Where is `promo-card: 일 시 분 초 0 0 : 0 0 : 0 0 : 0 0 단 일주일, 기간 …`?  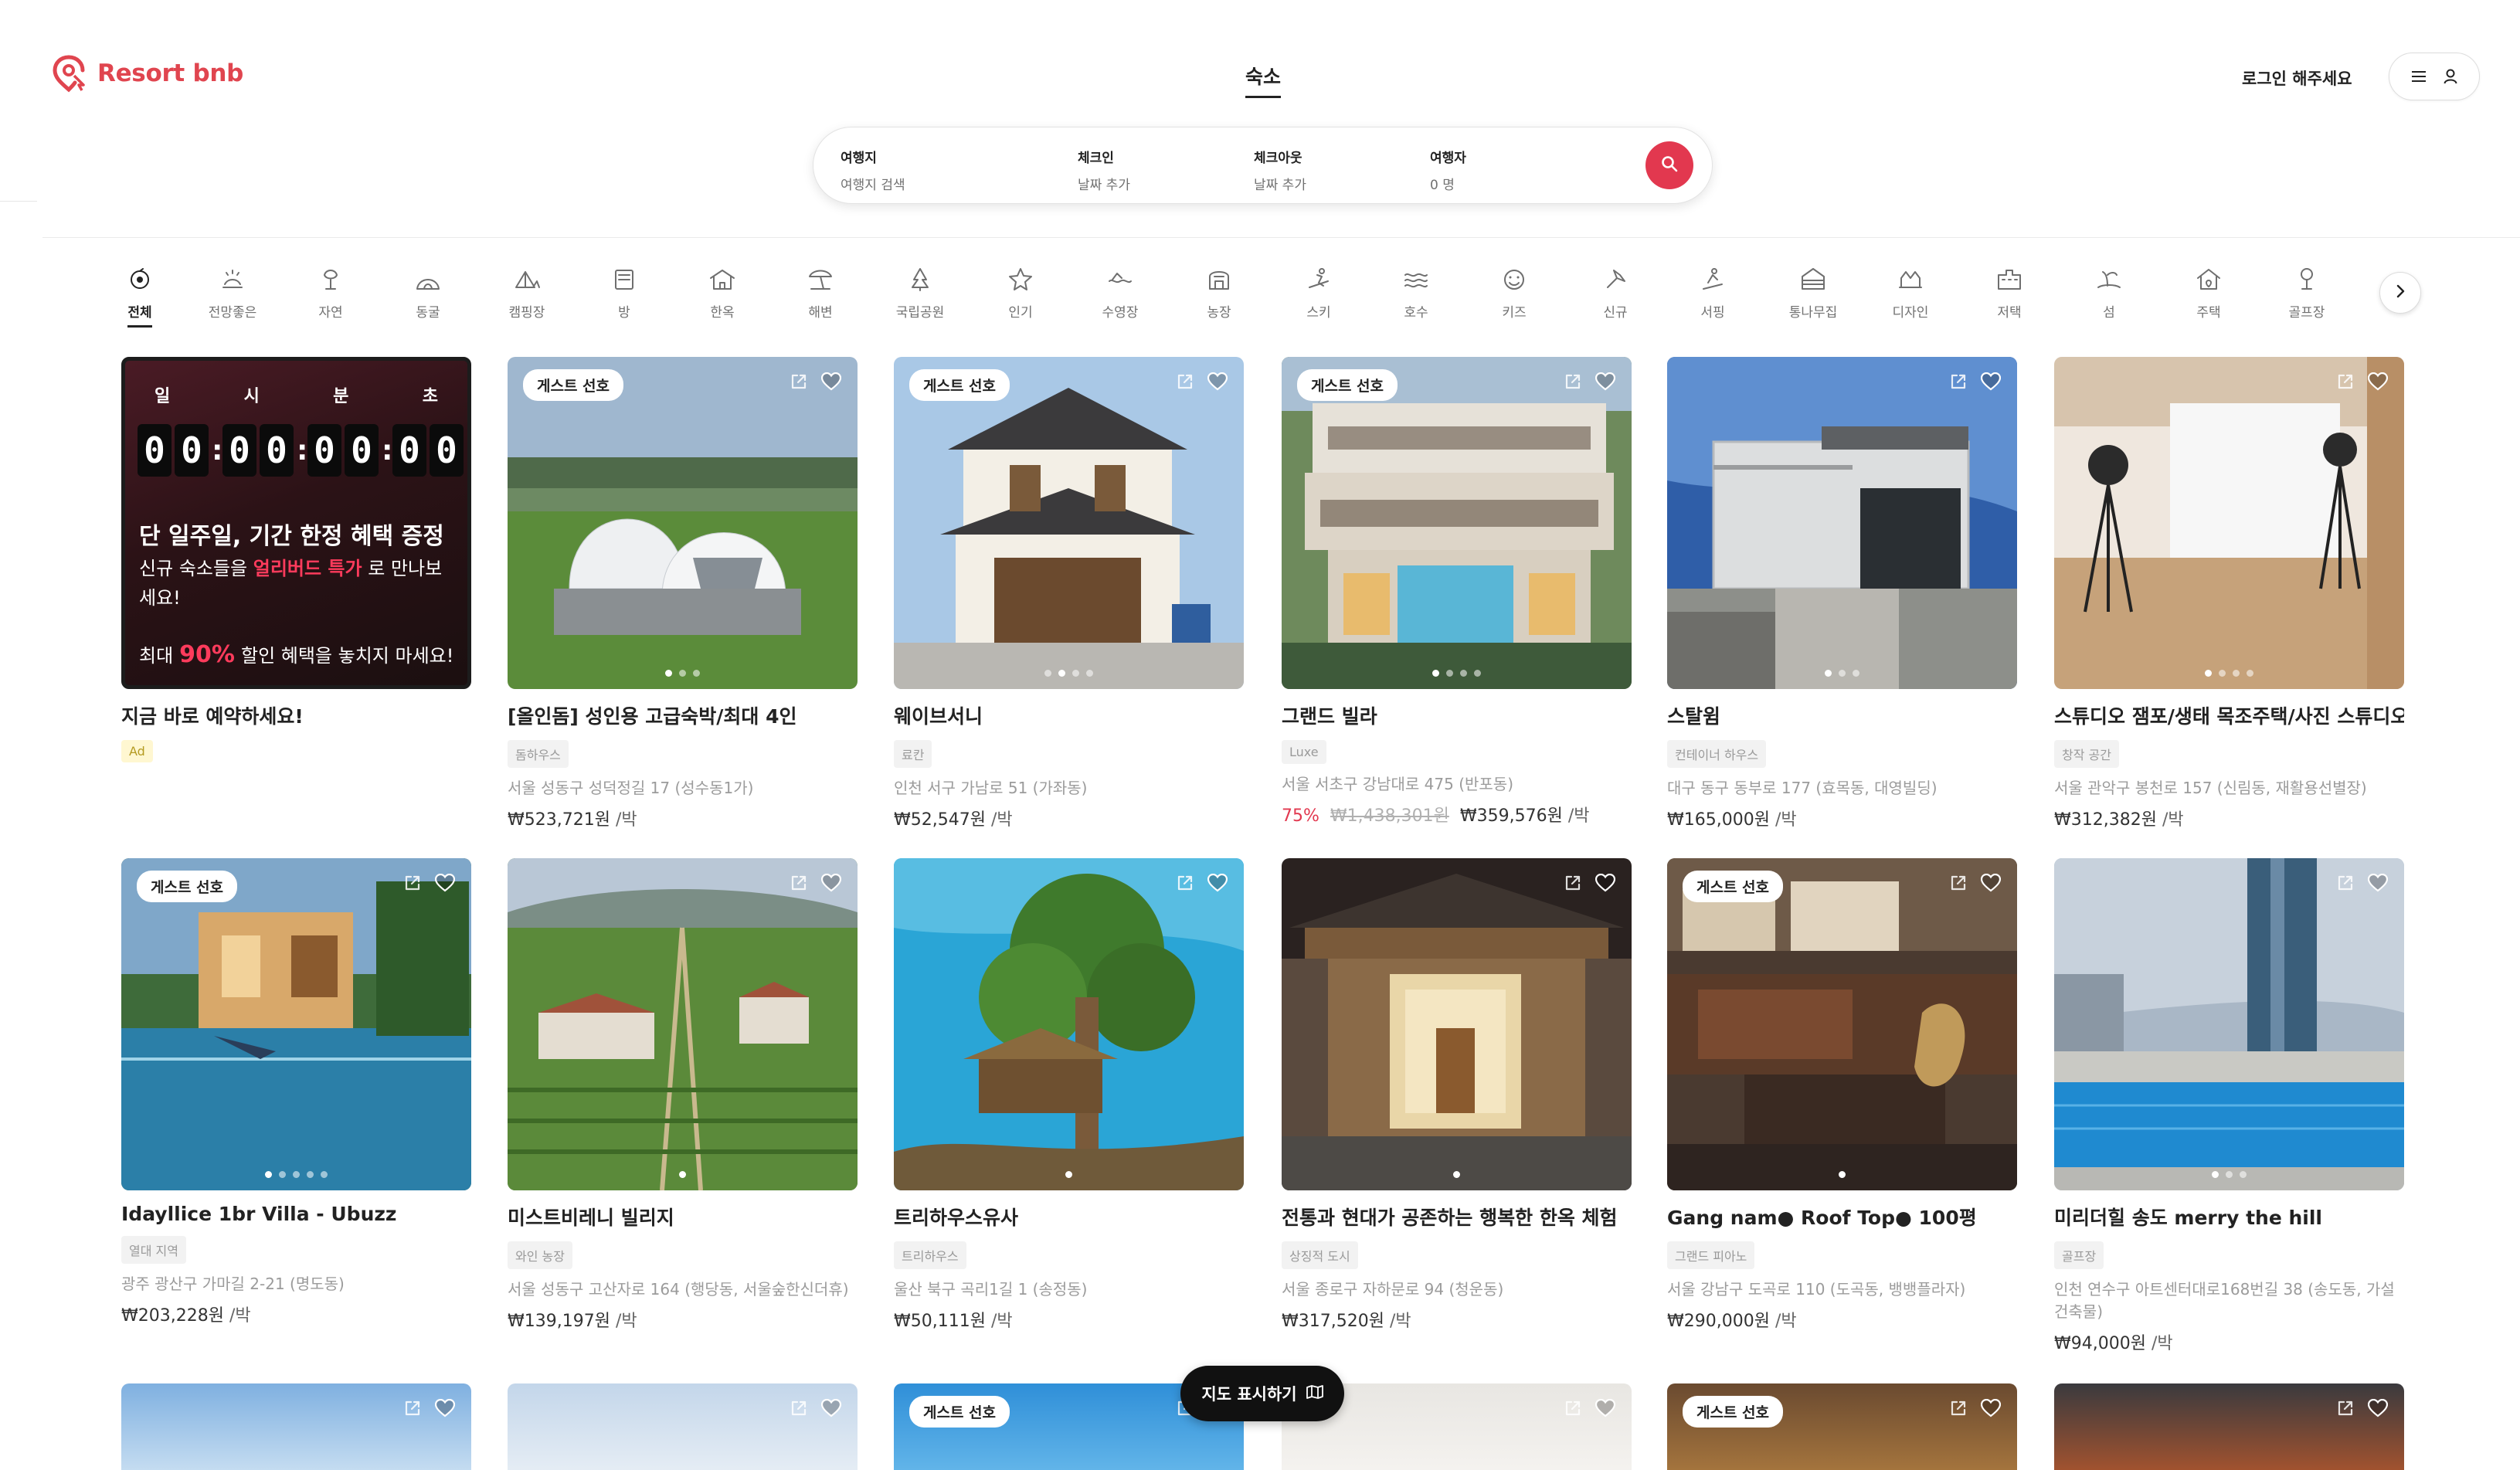
promo-card: 일 시 분 초 0 0 : 0 0 : 0 0 : 0 0 단 일주일, 기간 … is located at coordinates (296, 559).